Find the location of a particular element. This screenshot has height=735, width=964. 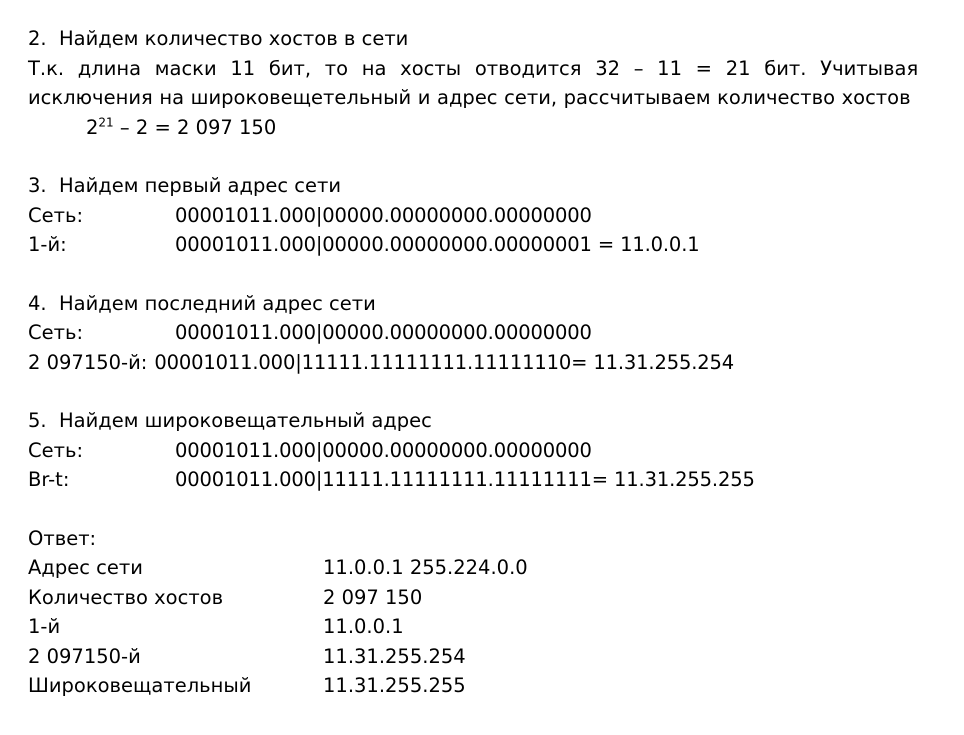

section-heading-broadcast-address: 5. Найдем широковещательный адрес is located at coordinates (230, 420).